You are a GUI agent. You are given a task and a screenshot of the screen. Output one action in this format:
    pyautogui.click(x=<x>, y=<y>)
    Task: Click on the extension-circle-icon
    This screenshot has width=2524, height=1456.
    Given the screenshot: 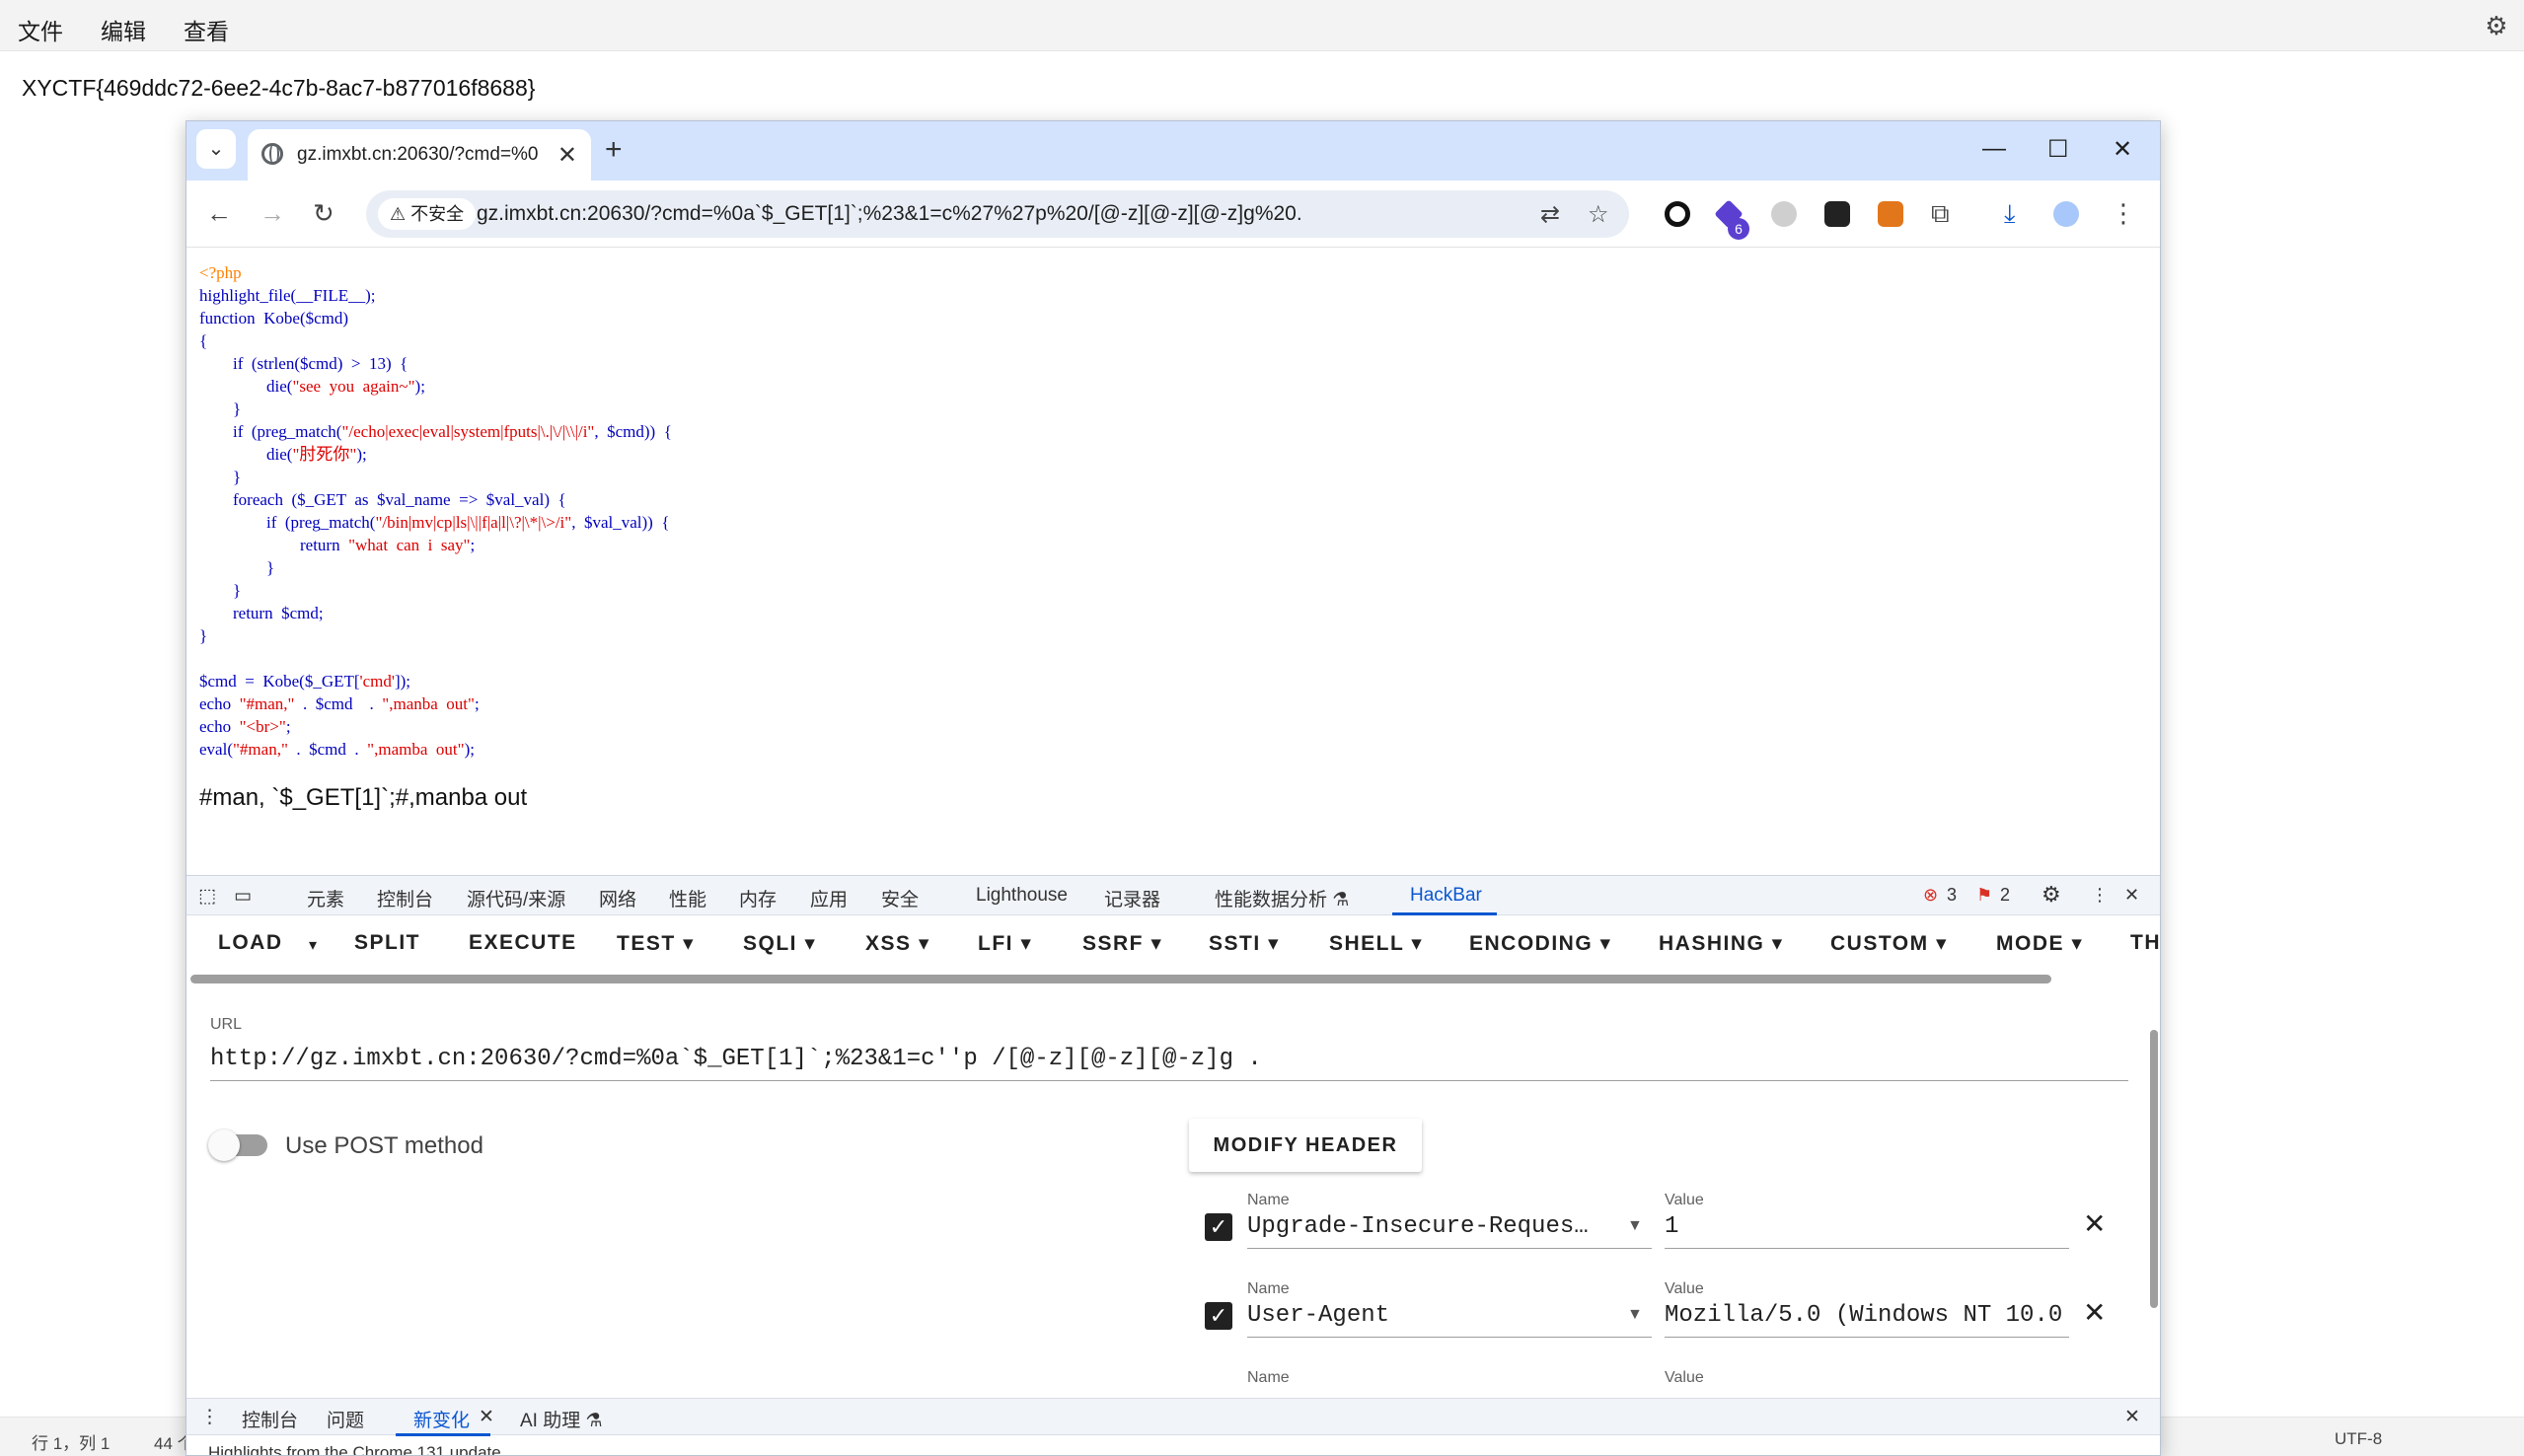 What is the action you would take?
    pyautogui.click(x=1678, y=214)
    